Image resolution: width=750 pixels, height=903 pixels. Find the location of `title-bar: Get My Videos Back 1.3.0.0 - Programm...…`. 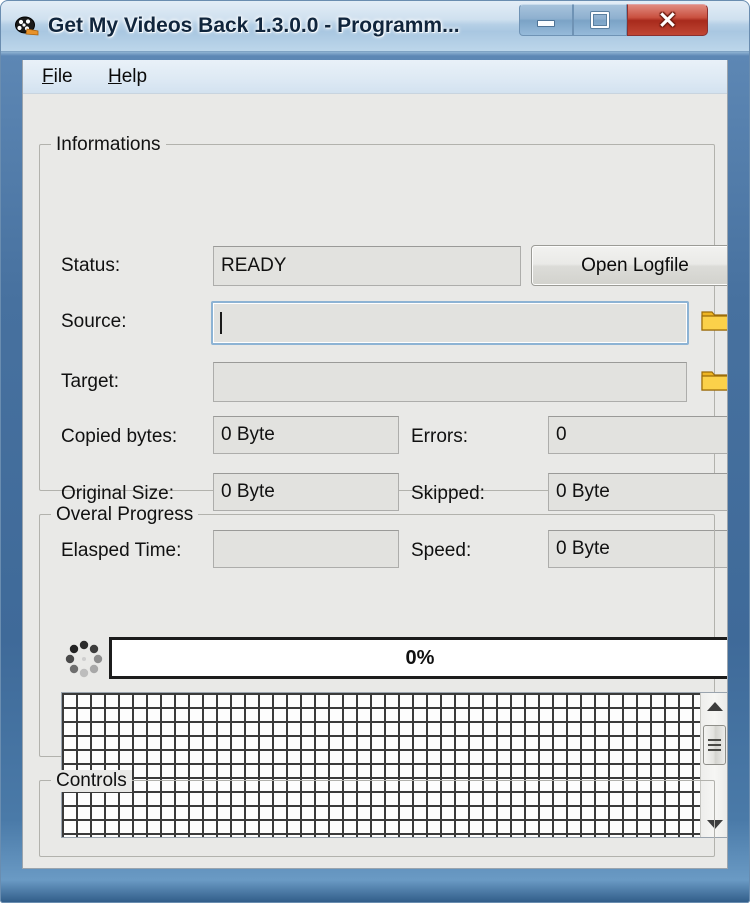

title-bar: Get My Videos Back 1.3.0.0 - Programm...… is located at coordinates (375, 26).